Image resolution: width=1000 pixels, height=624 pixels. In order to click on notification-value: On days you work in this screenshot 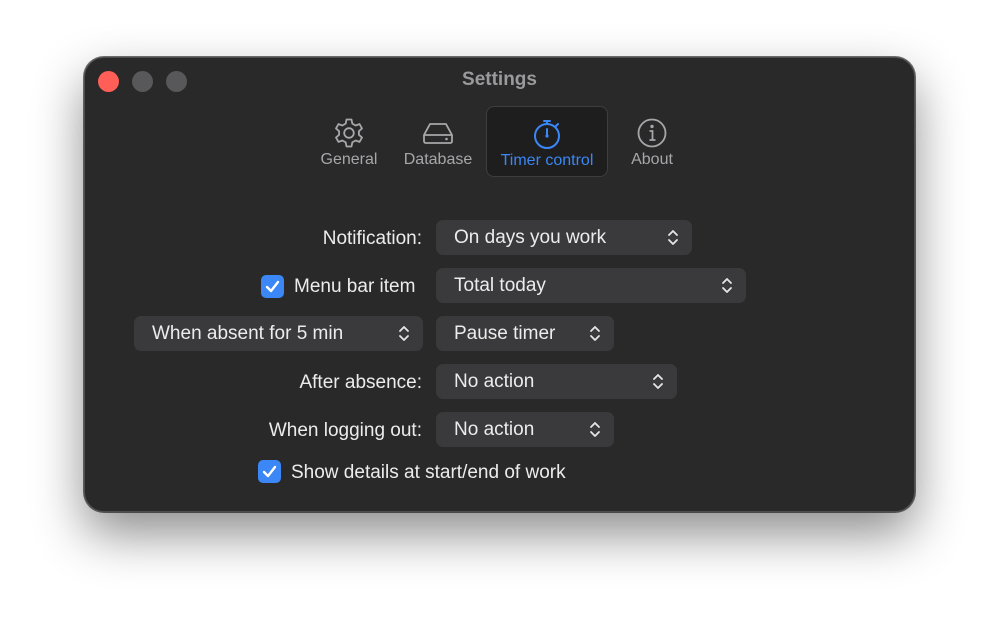, I will do `click(530, 237)`.